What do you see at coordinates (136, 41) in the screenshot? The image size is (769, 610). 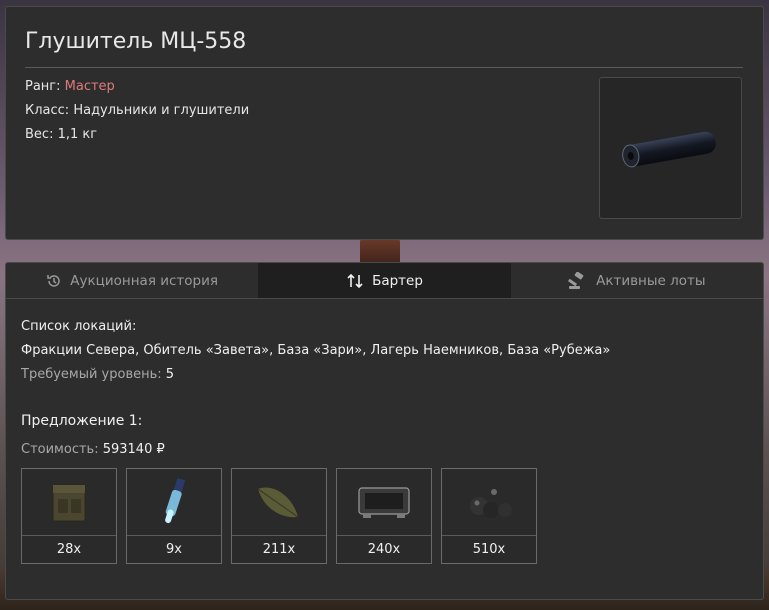 I see `item-title: Глушитель МЦ-558` at bounding box center [136, 41].